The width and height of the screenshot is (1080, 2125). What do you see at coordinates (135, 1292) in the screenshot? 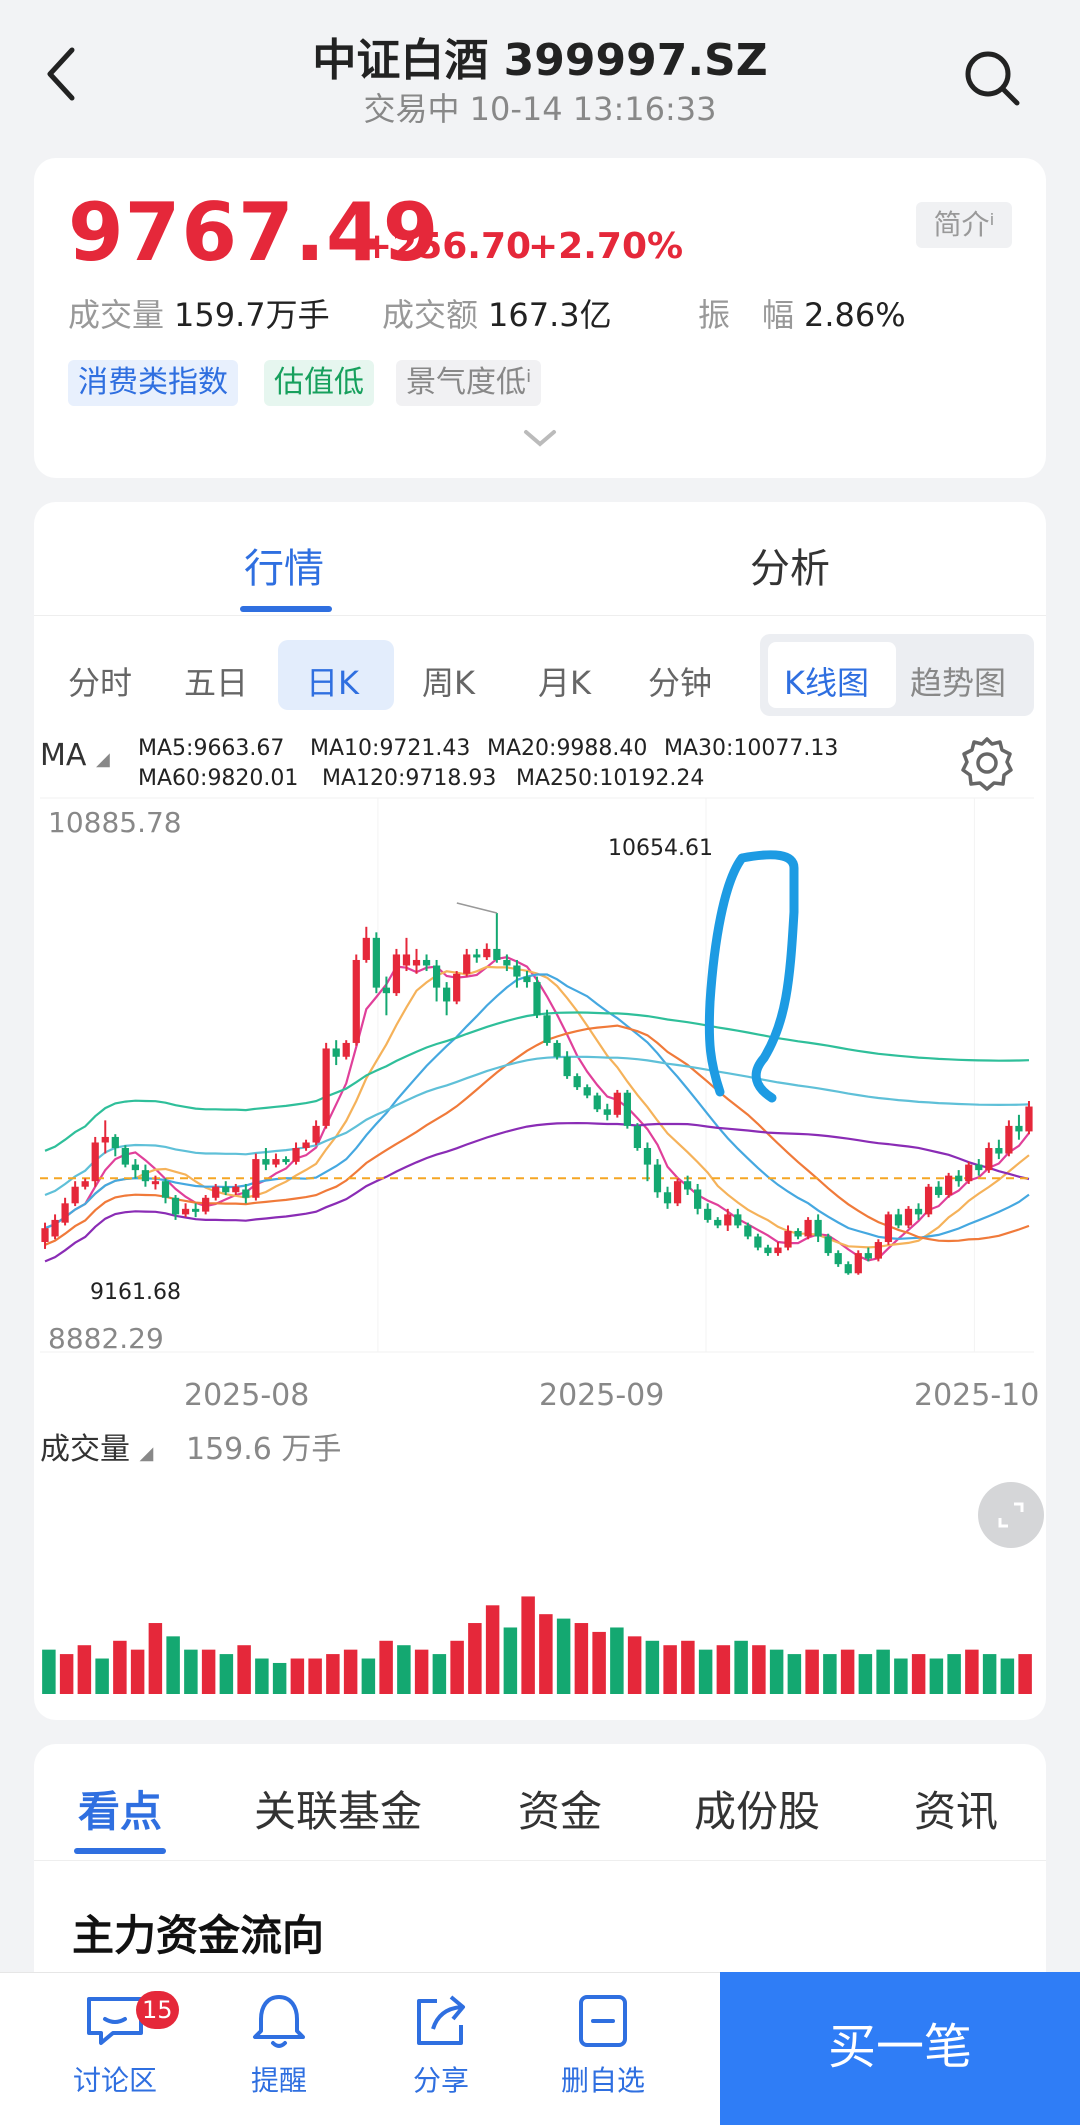
I see `low-mark-label: 9161.68` at bounding box center [135, 1292].